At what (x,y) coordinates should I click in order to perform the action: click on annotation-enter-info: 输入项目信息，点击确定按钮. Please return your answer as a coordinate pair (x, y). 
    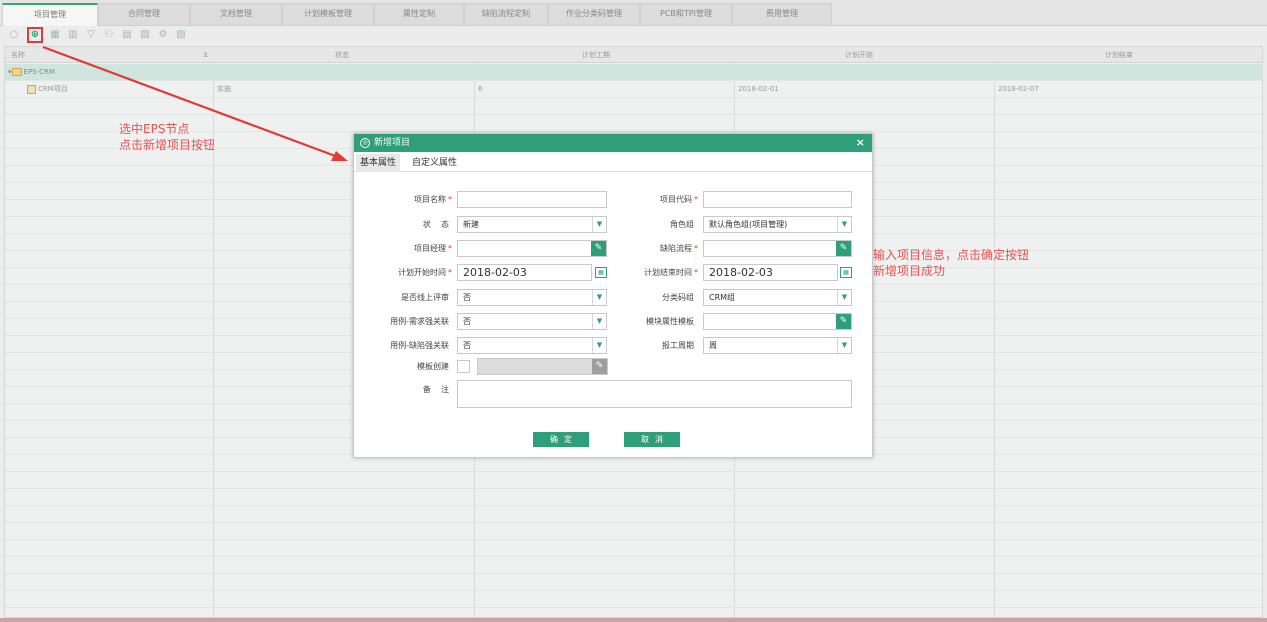
    Looking at the image, I should click on (951, 255).